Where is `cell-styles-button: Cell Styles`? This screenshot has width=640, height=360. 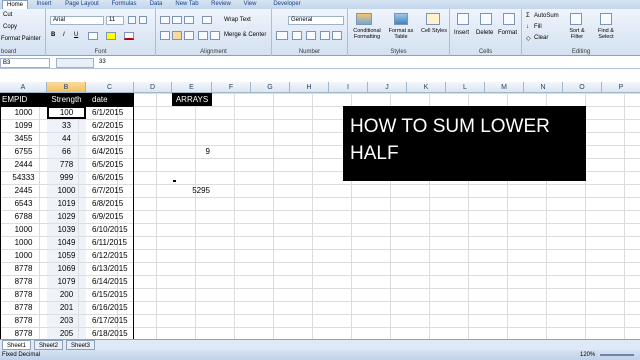
cell-styles-button: Cell Styles is located at coordinates (434, 31).